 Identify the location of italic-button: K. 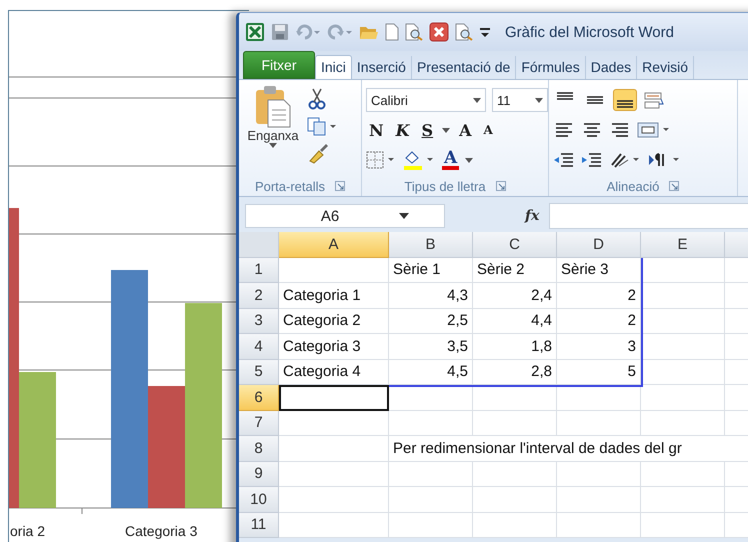
(402, 130).